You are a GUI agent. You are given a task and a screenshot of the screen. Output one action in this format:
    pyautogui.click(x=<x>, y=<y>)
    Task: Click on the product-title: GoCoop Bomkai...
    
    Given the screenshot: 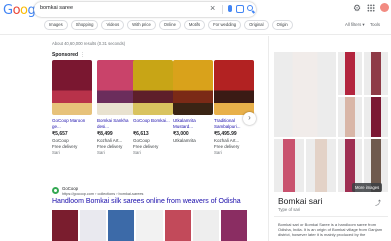 What is the action you would take?
    pyautogui.click(x=153, y=124)
    